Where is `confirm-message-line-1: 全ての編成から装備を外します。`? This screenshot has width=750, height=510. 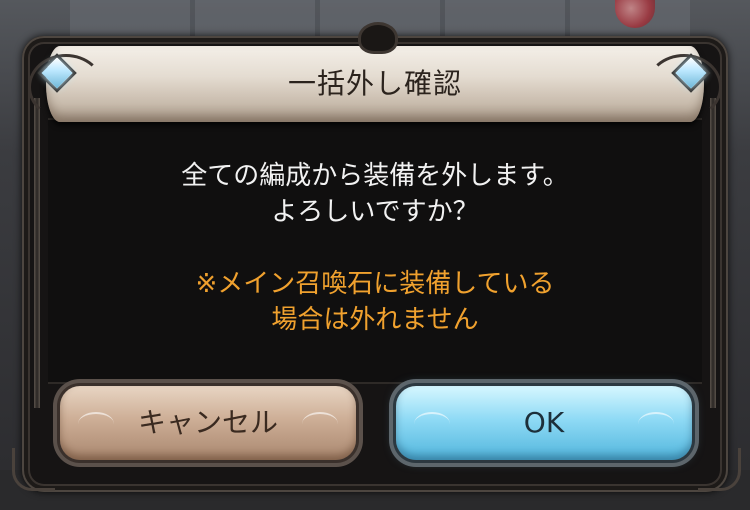 confirm-message-line-1: 全ての編成から装備を外します。 is located at coordinates (375, 176).